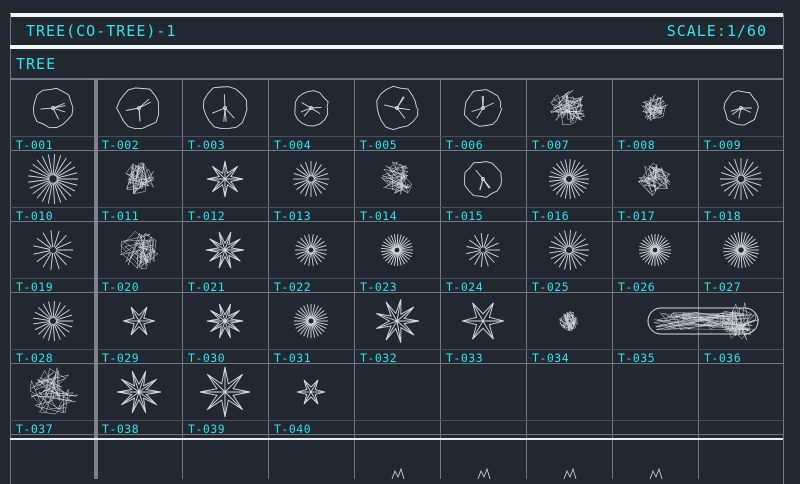  What do you see at coordinates (483, 180) in the screenshot?
I see `block-t-015-symbol` at bounding box center [483, 180].